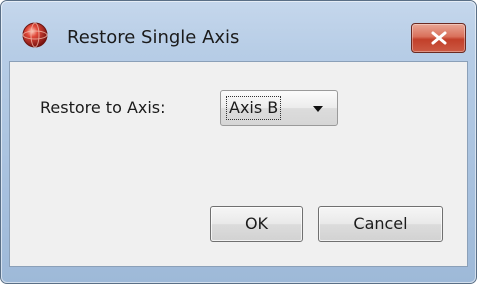  What do you see at coordinates (318, 109) in the screenshot?
I see `chevron-down-icon` at bounding box center [318, 109].